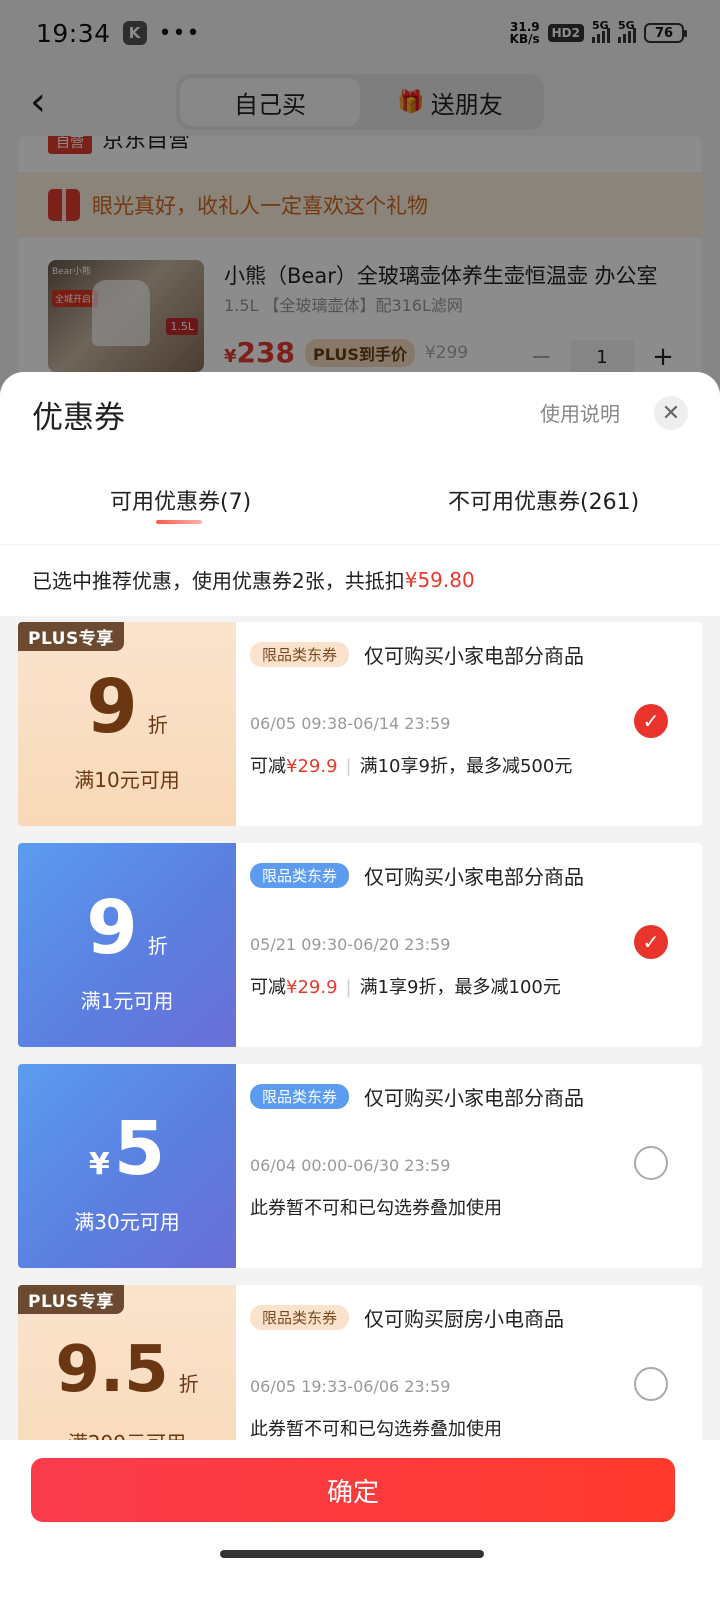  Describe the element at coordinates (127, 780) in the screenshot. I see `coupon-condition: 满10元可用` at that location.